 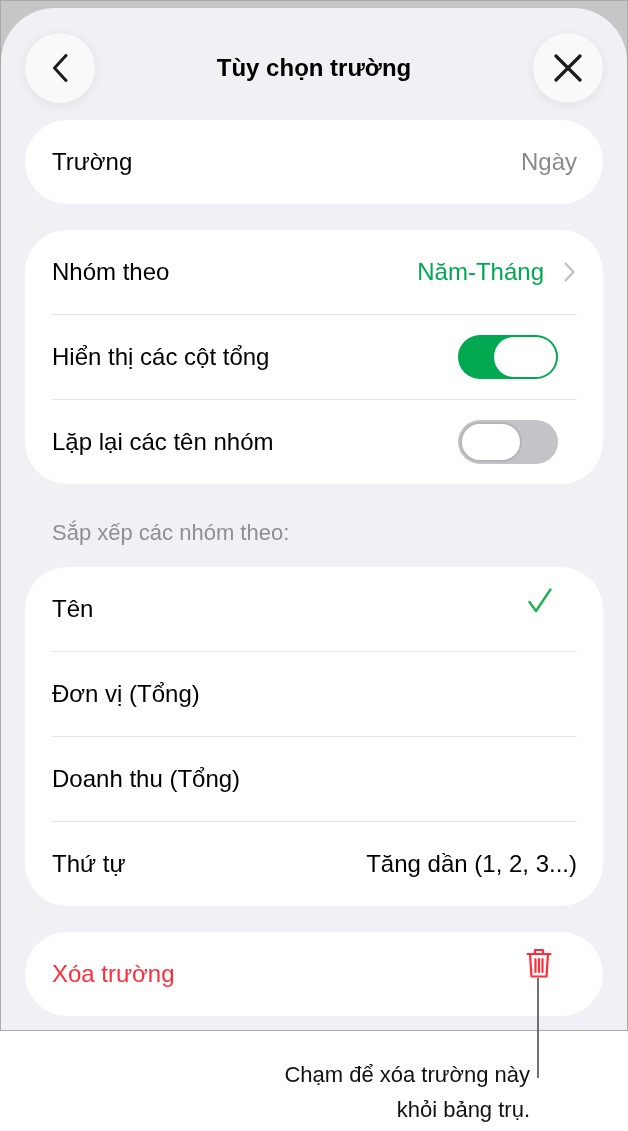 I want to click on callout-text: Chạm để xóa trường này khỏi bảng trụ., so click(x=406, y=1092).